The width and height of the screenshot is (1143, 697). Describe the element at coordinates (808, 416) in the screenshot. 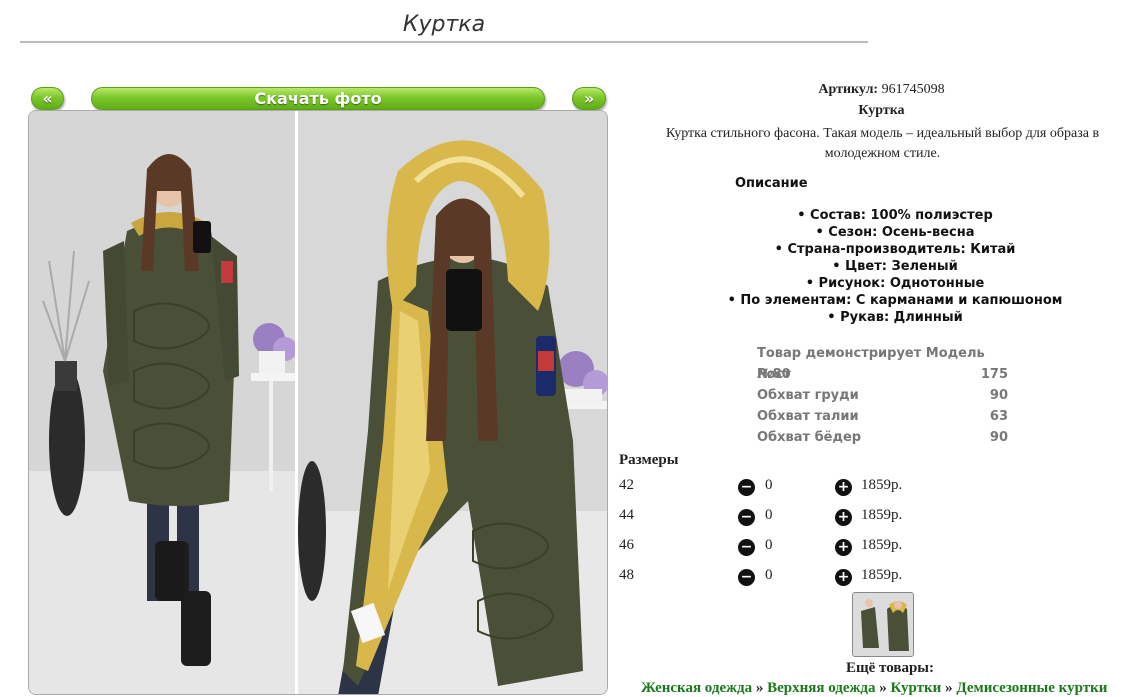

I see `model-label: Обхват талии` at that location.